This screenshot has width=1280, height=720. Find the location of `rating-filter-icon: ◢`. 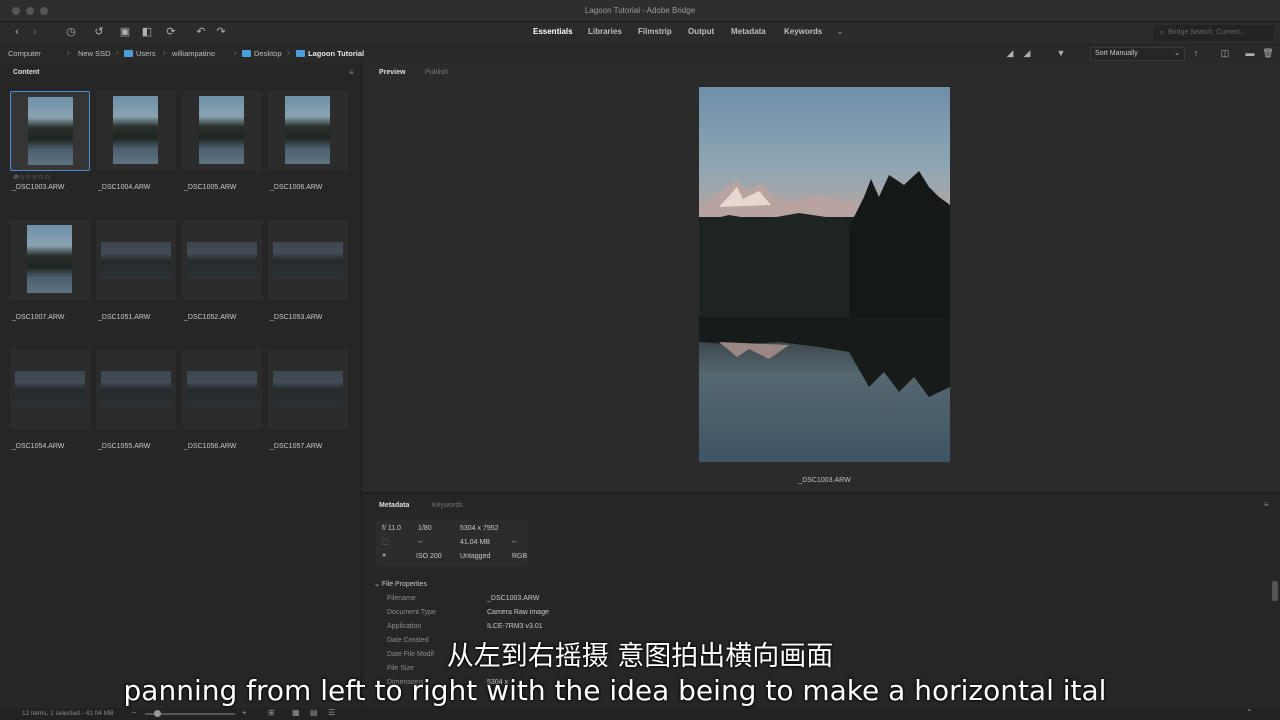

rating-filter-icon: ◢ is located at coordinates (1027, 53).